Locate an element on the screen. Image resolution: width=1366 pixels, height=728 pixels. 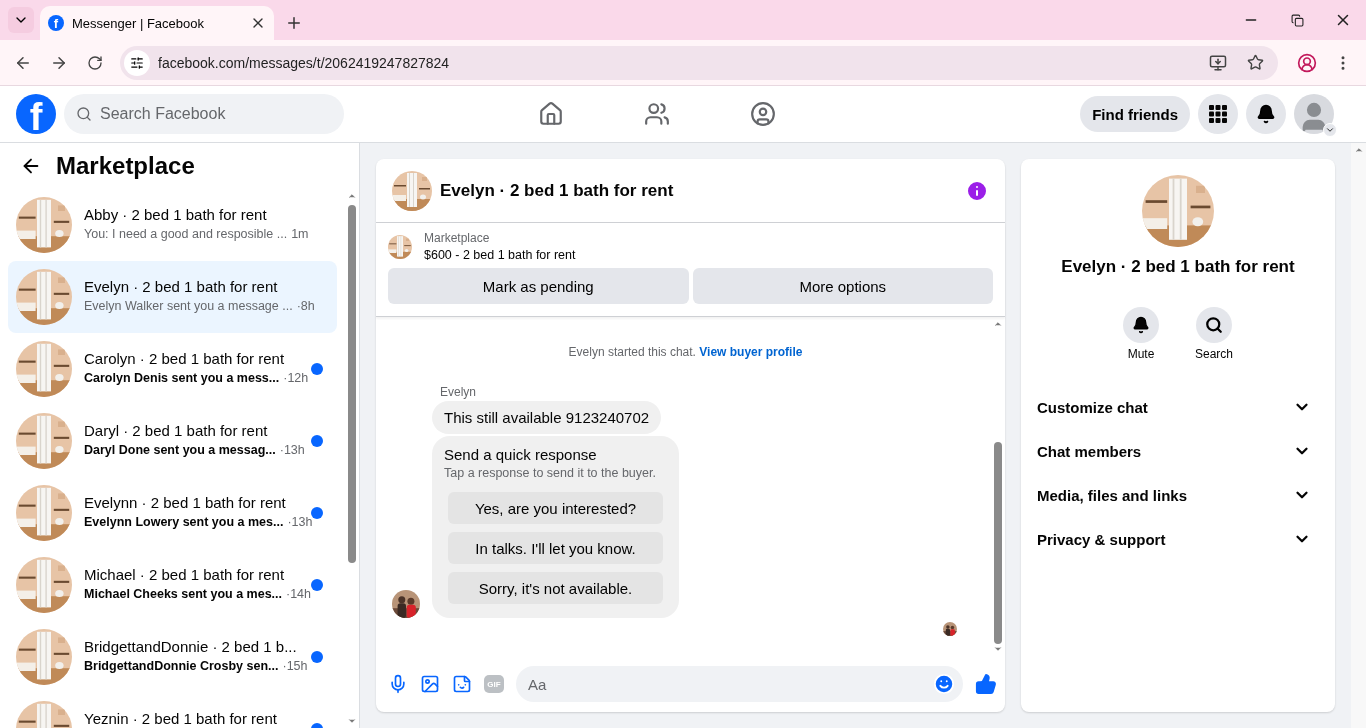
caret-icon is located at coordinates (1330, 130).